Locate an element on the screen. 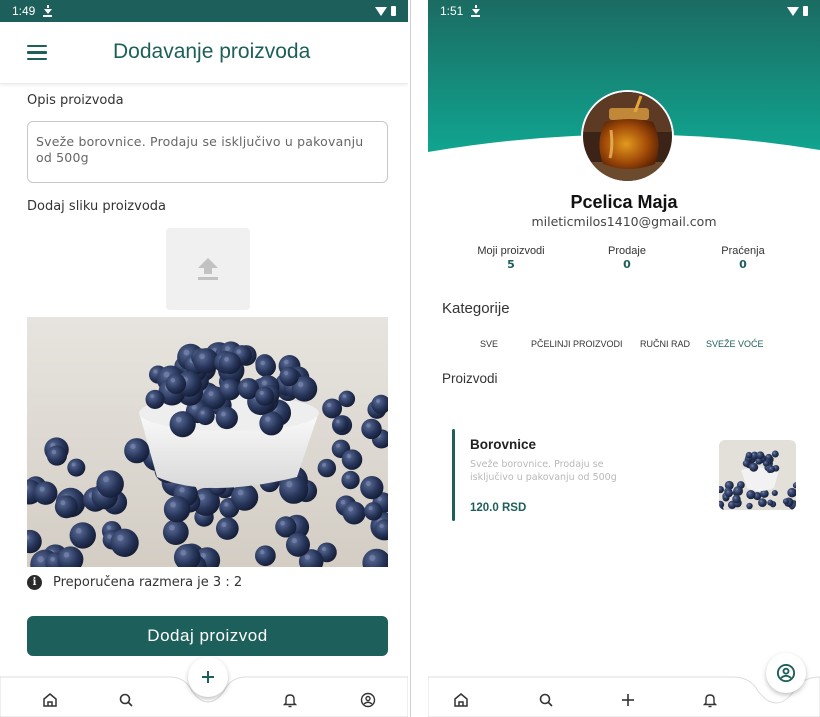 The height and width of the screenshot is (717, 820). avatar is located at coordinates (627, 136).